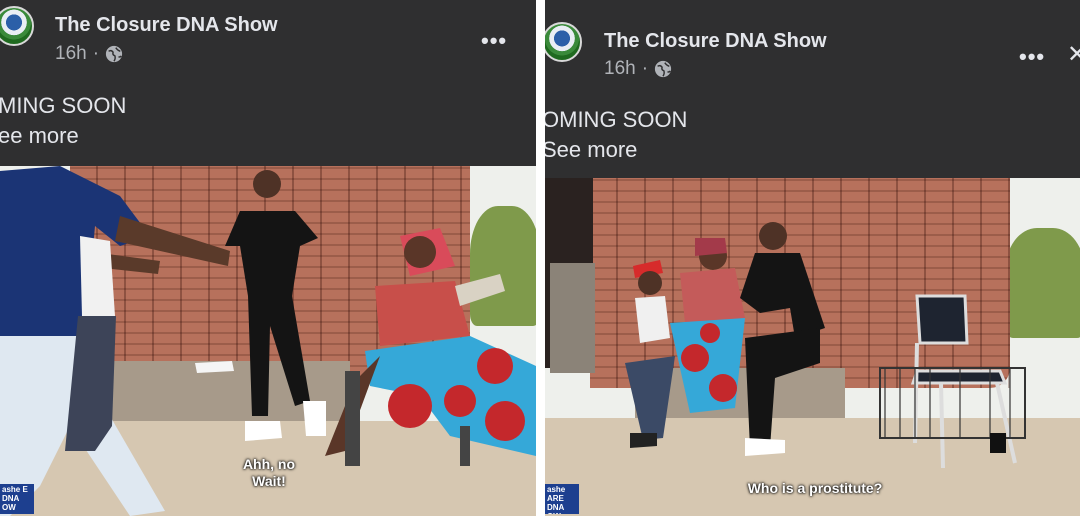  I want to click on video-subtitle: Ahh, no Wait!, so click(269, 472).